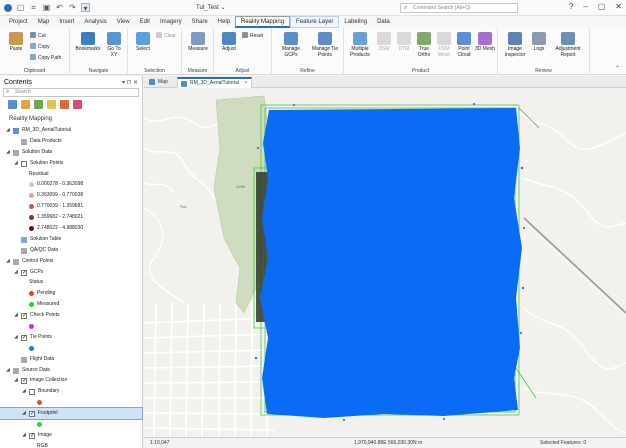 This screenshot has height=448, width=626. Describe the element at coordinates (71, 261) in the screenshot. I see `tree-row: ◢ Control Points` at that location.